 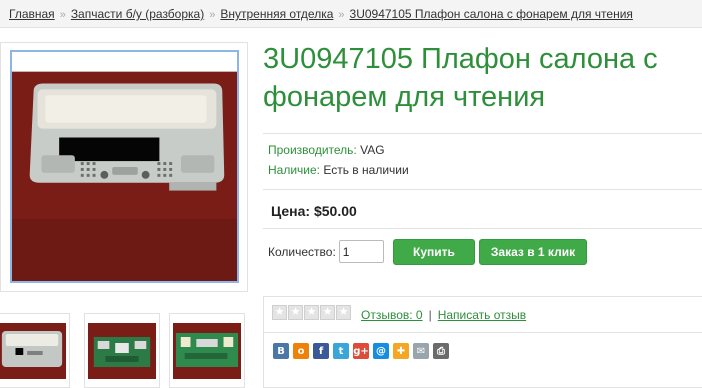 I want to click on twitter-icon: t, so click(x=341, y=351).